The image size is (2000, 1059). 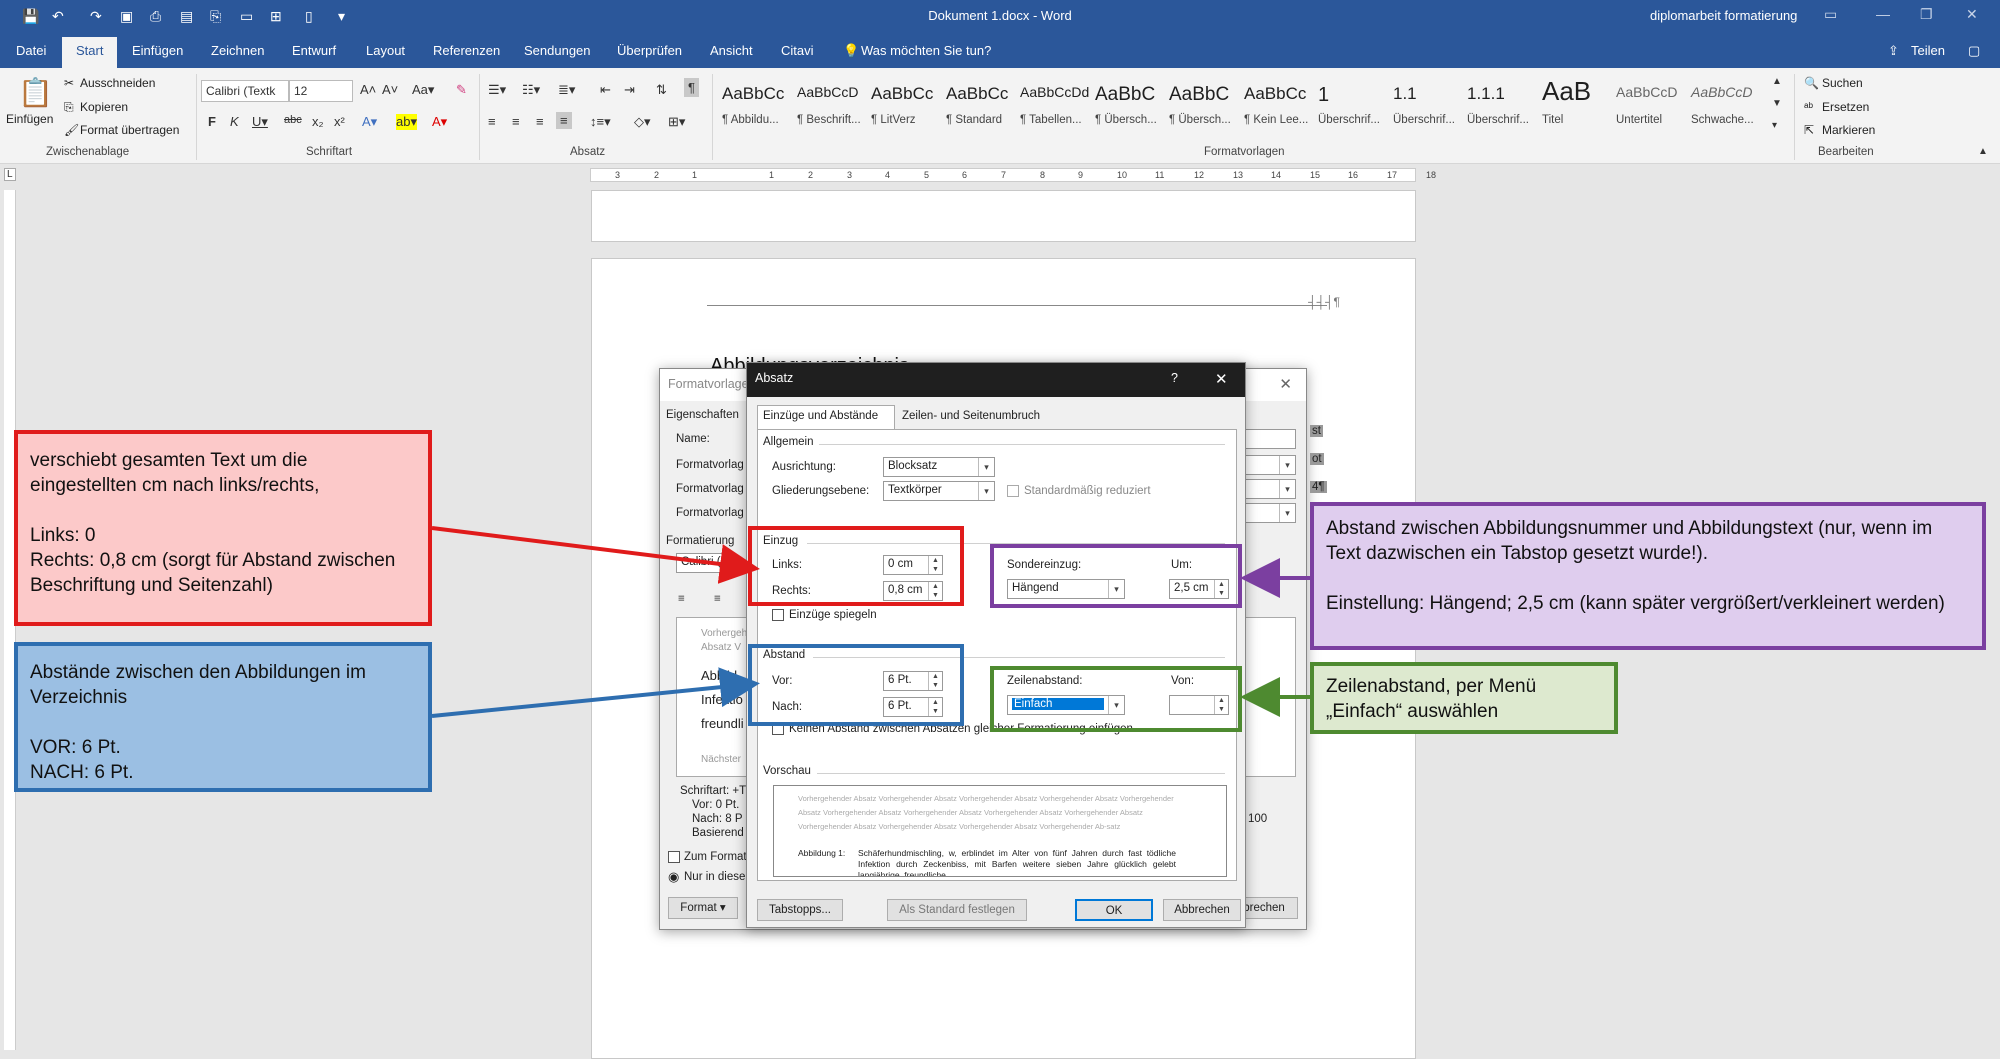 I want to click on style-dialog-close-icon: ✕, so click(x=1285, y=384).